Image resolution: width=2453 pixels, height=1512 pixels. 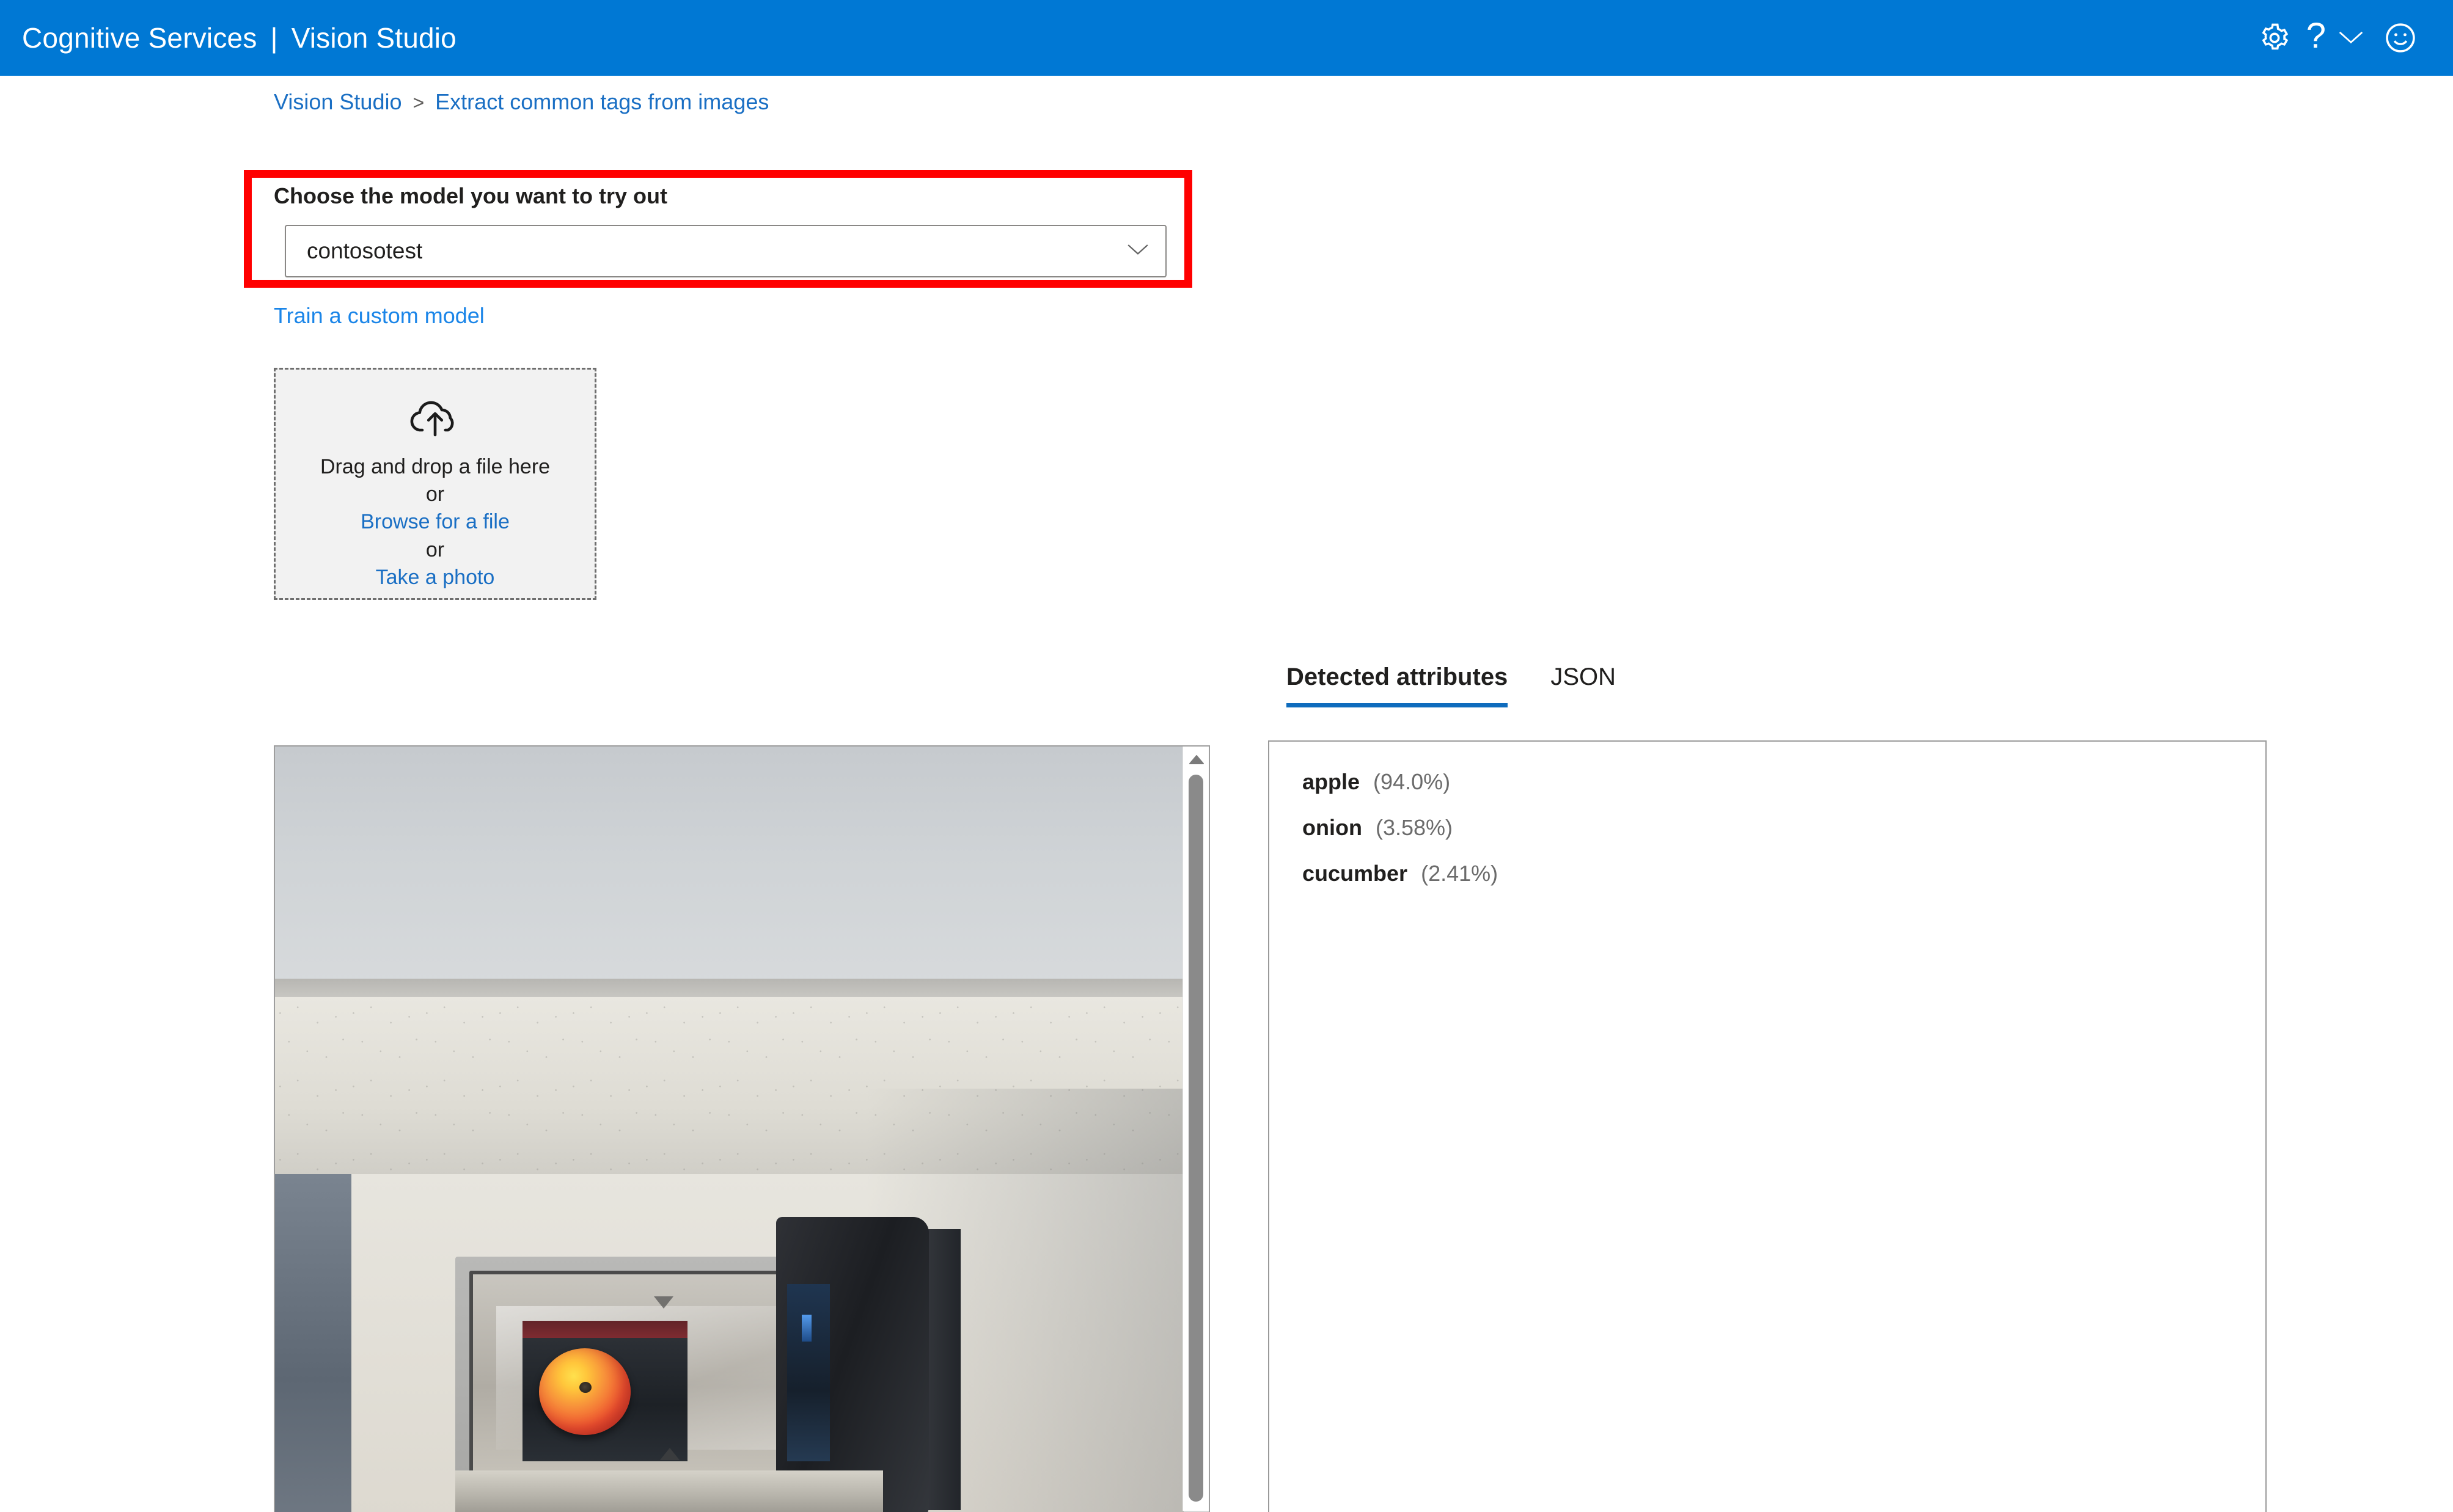 I want to click on attribute-name: cucumber, so click(x=1355, y=873).